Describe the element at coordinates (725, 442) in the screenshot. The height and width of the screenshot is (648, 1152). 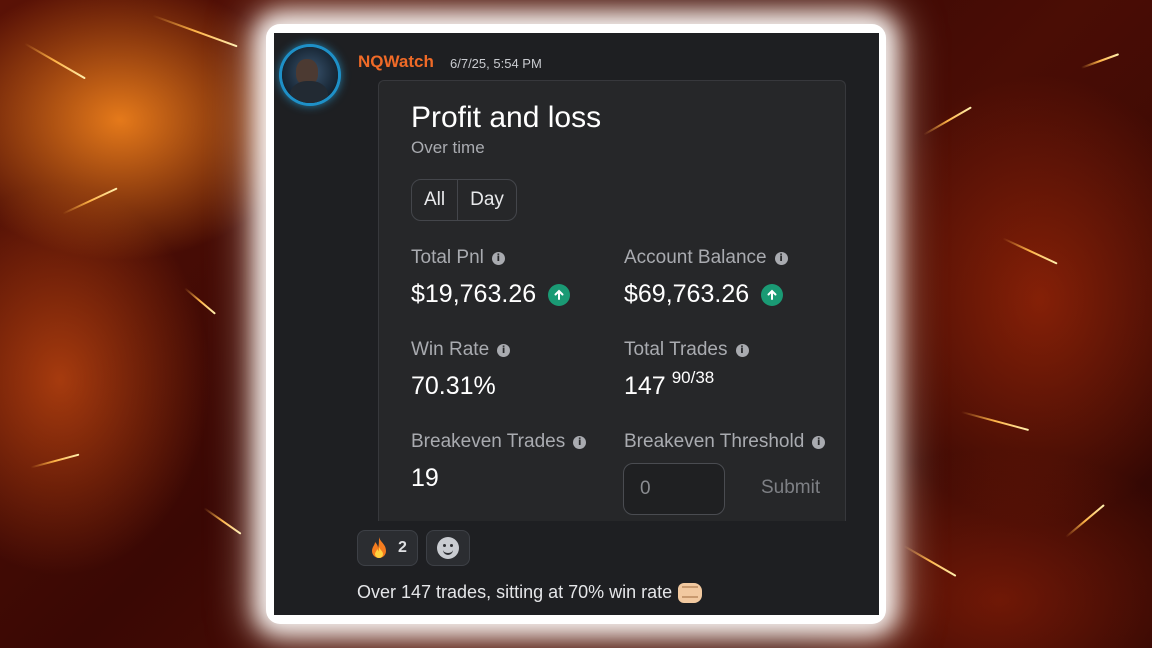
I see `breakeven-threshold-label: Breakeven Threshold i` at that location.